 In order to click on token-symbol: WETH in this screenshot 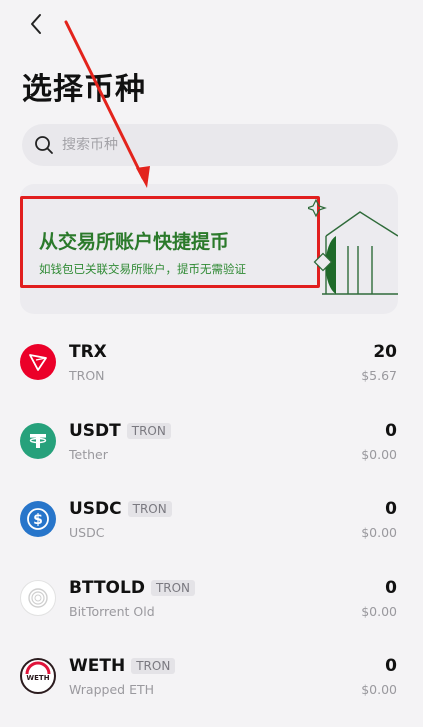, I will do `click(97, 666)`.